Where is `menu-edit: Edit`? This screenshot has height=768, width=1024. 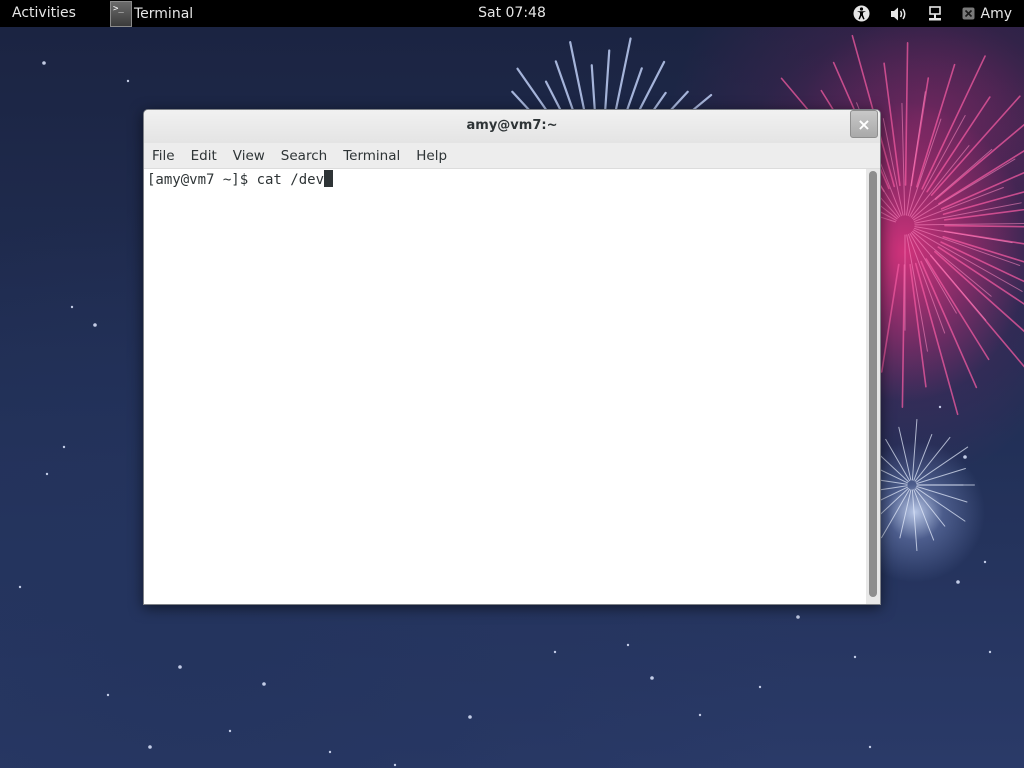
menu-edit: Edit is located at coordinates (204, 156).